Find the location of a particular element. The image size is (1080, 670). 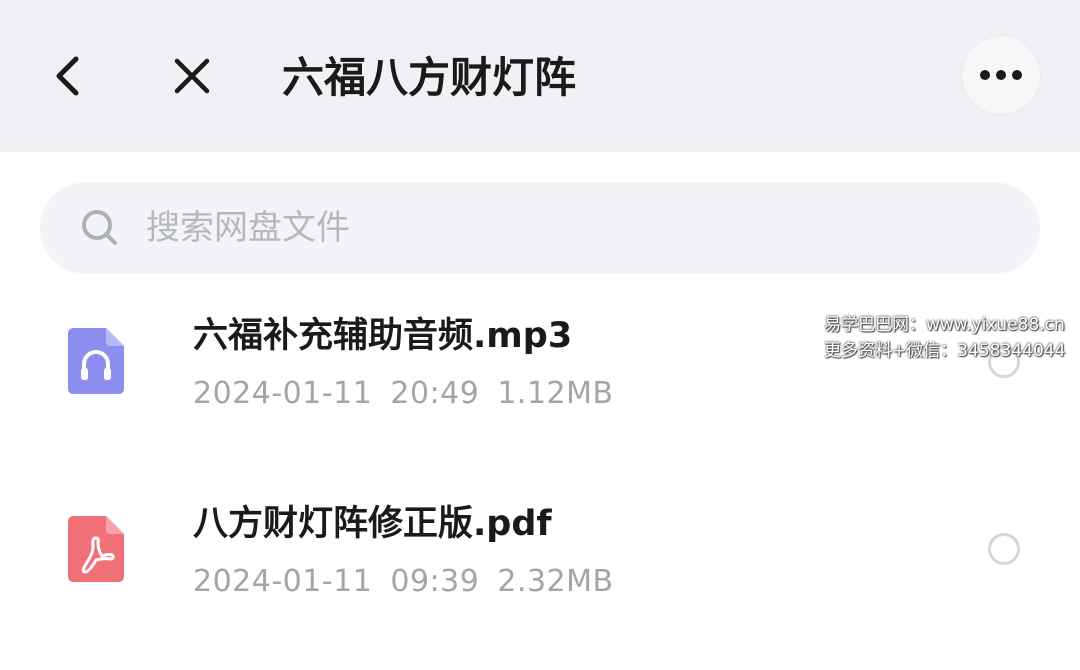

more-button is located at coordinates (1001, 75).